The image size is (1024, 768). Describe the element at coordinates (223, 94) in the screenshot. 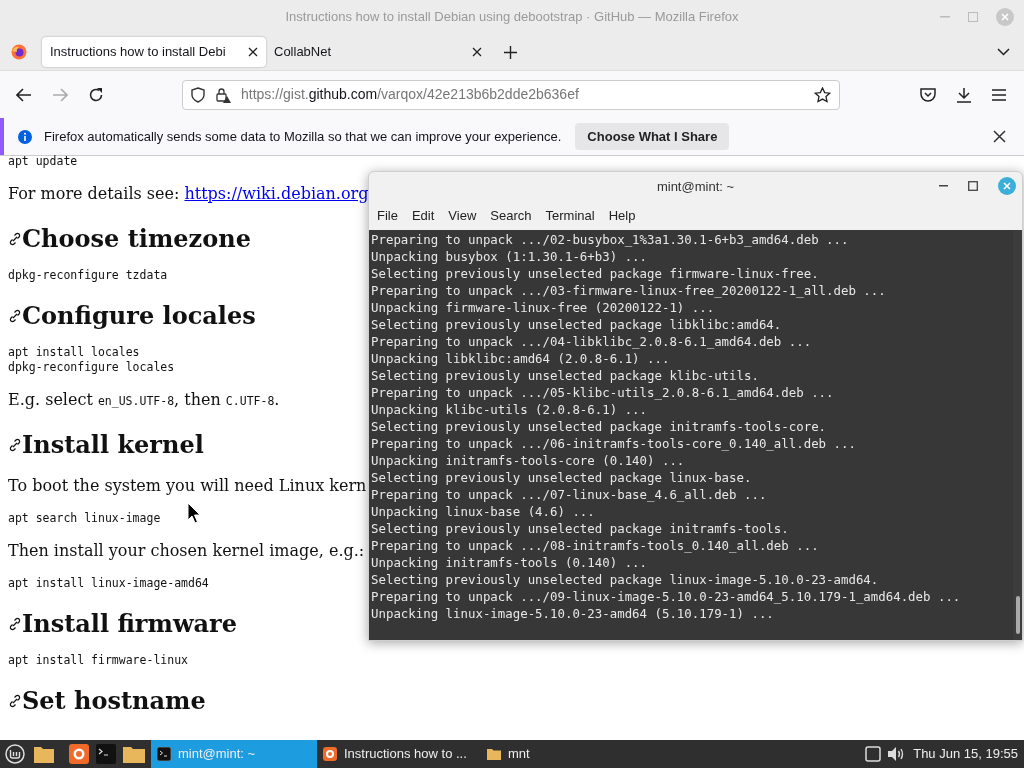

I see `lock-warning-icon` at that location.